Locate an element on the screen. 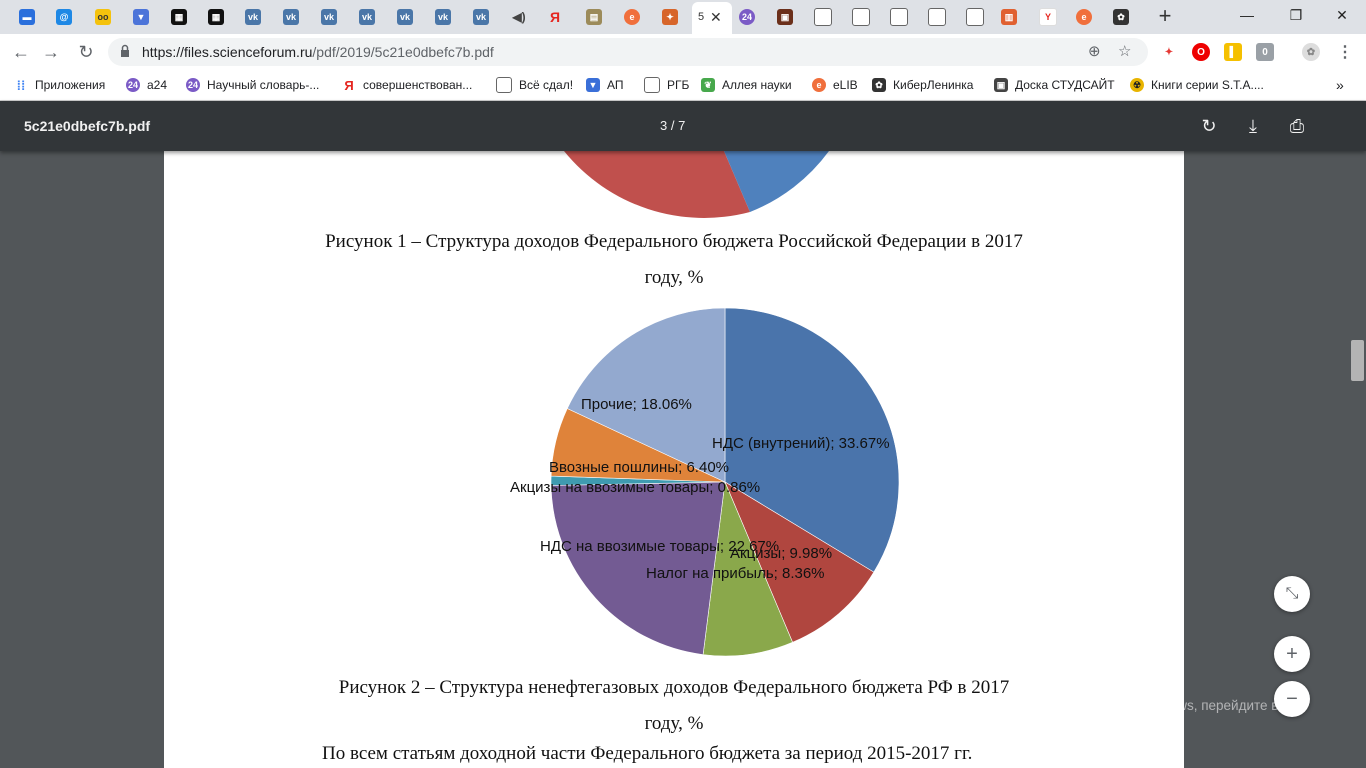 This screenshot has width=1366, height=768. tab-vk-7: vk is located at coordinates (481, 17).